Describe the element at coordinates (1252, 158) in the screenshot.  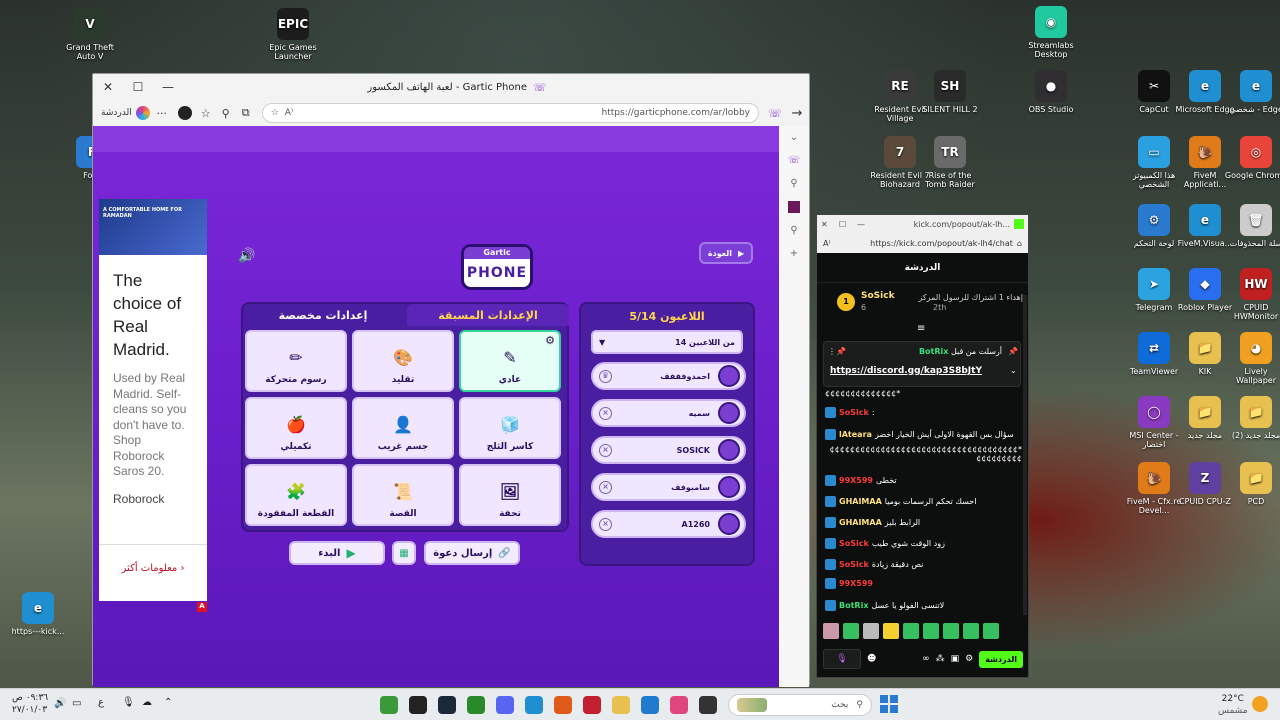
I see `desktop-icon: ◎ Google Chrome` at that location.